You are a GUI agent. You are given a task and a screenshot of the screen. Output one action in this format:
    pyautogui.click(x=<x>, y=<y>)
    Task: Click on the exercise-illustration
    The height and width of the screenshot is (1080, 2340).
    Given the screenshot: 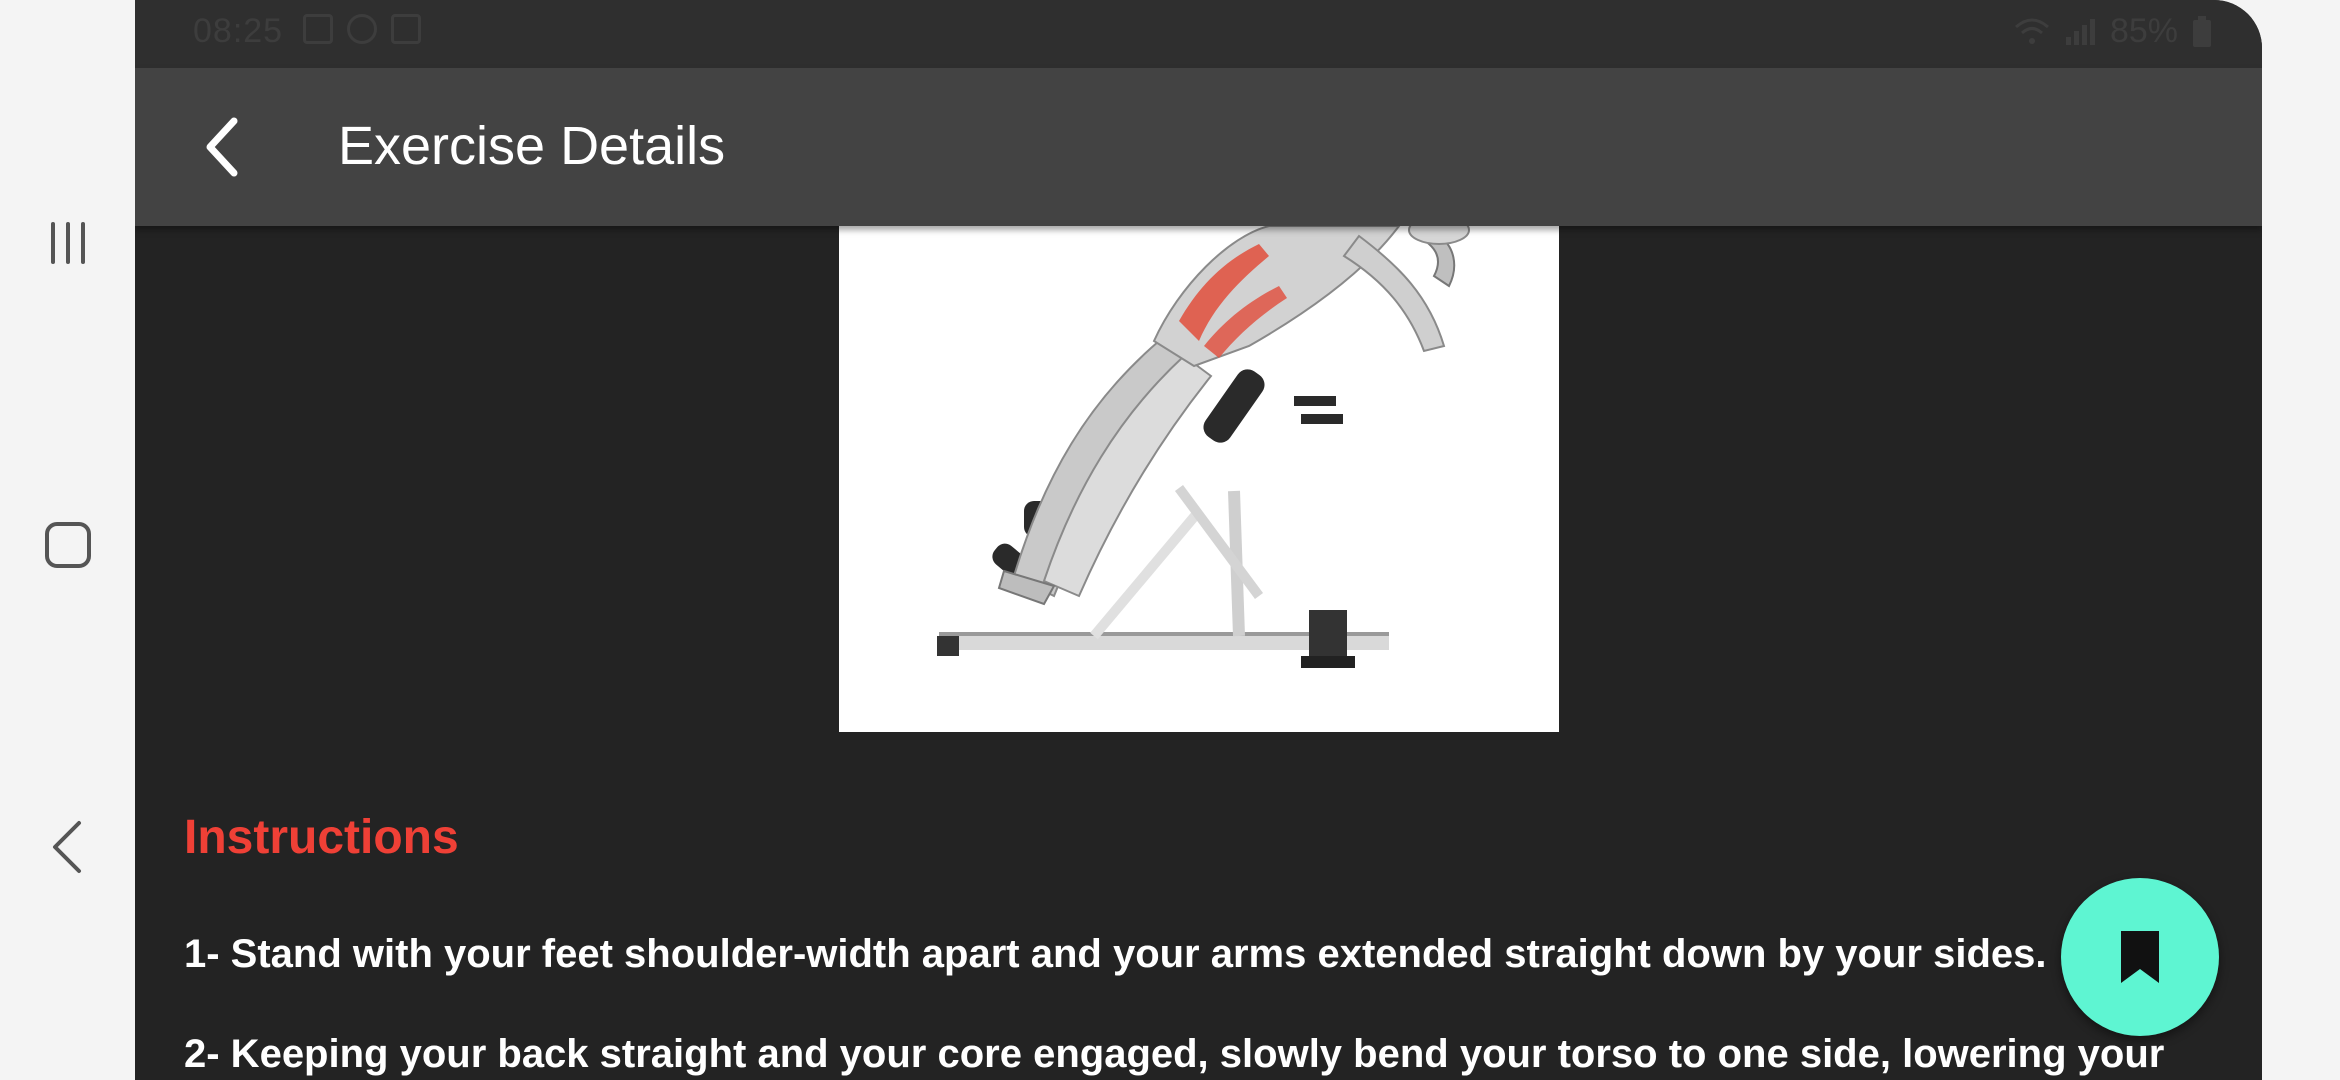 What is the action you would take?
    pyautogui.click(x=1199, y=479)
    